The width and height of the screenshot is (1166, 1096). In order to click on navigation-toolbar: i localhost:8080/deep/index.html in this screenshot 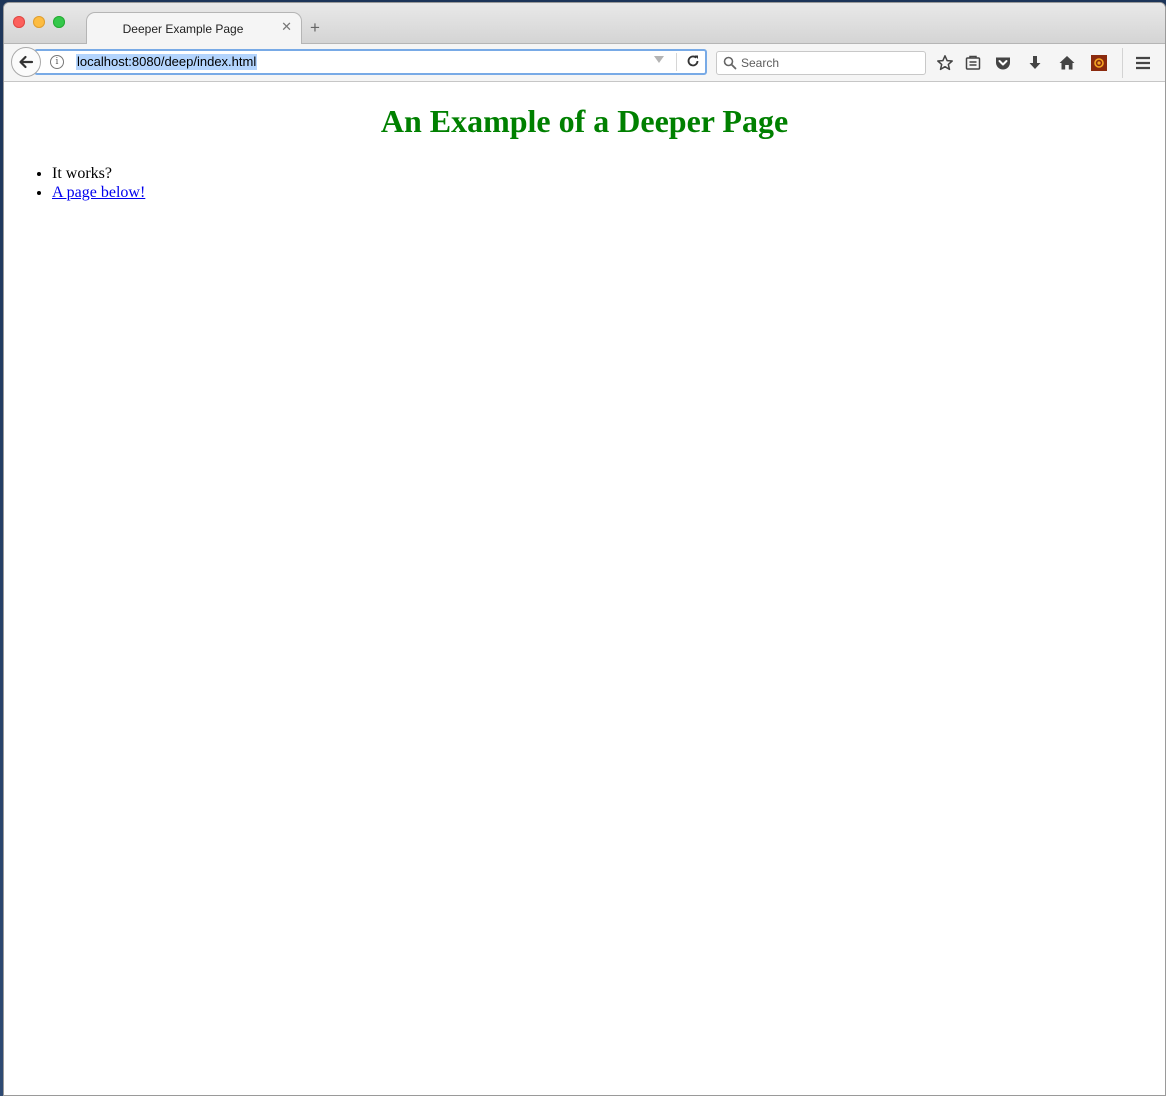, I will do `click(584, 63)`.